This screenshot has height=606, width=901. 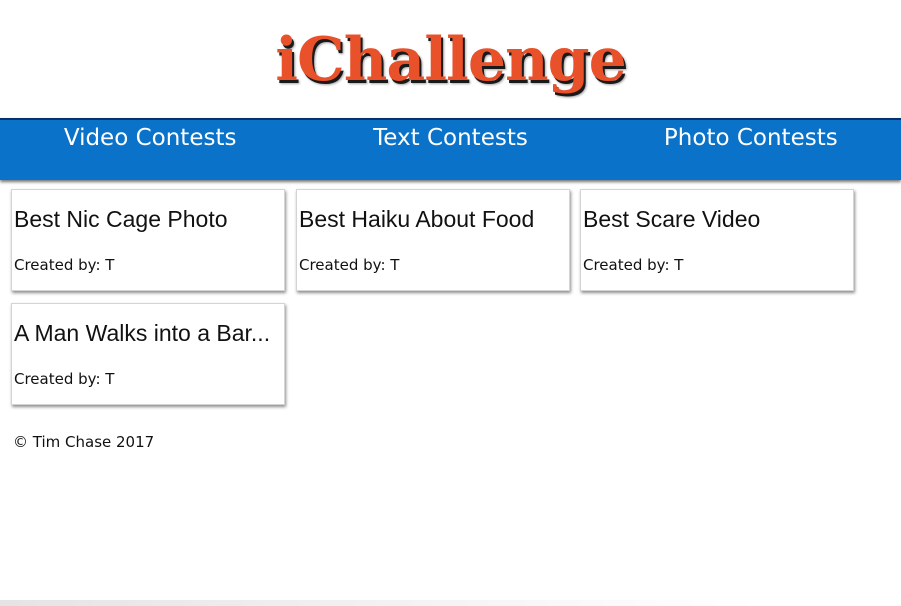 I want to click on contest-card: Best Scare Video Created by: T, so click(x=717, y=240).